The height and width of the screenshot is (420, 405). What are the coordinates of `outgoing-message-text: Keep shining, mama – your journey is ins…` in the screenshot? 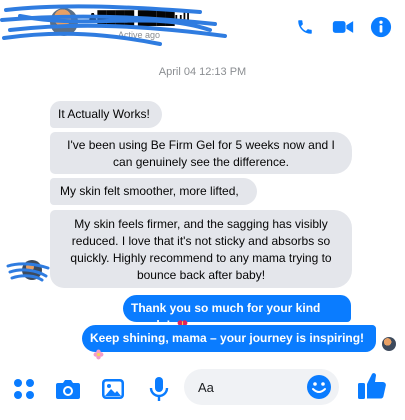 It's located at (227, 338).